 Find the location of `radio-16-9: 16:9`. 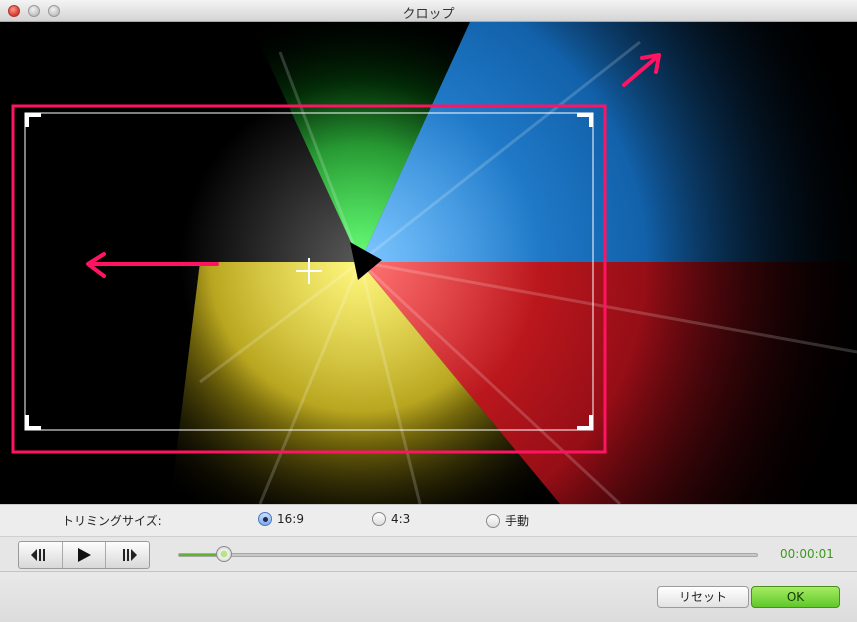

radio-16-9: 16:9 is located at coordinates (281, 519).